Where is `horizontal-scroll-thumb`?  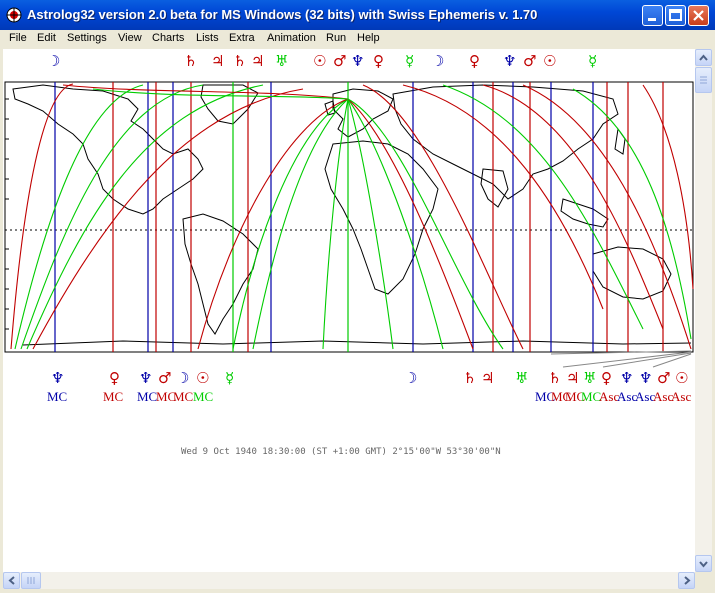 horizontal-scroll-thumb is located at coordinates (31, 580).